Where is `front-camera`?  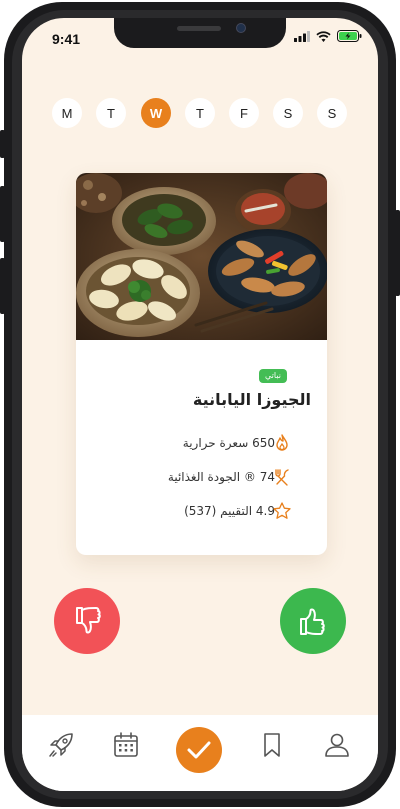
front-camera is located at coordinates (241, 28).